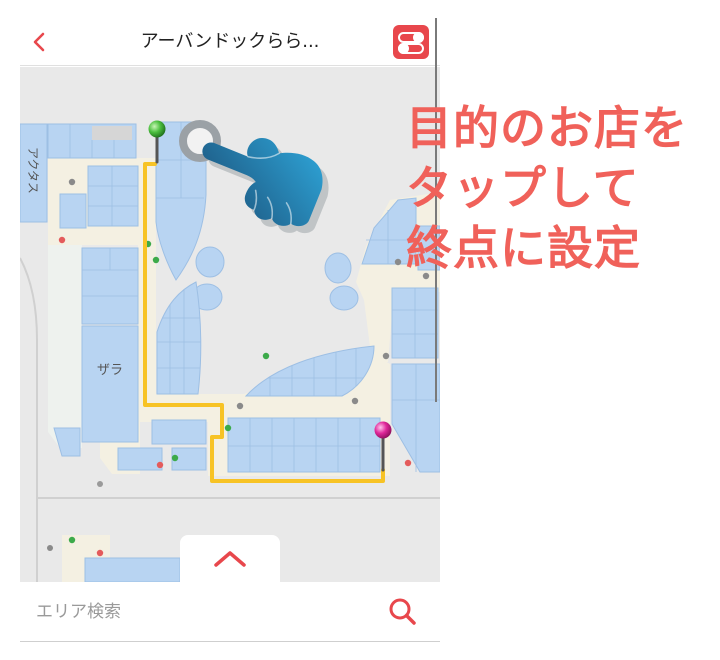 This screenshot has width=720, height=660. I want to click on shop-label-actus: アクタス, so click(33, 170).